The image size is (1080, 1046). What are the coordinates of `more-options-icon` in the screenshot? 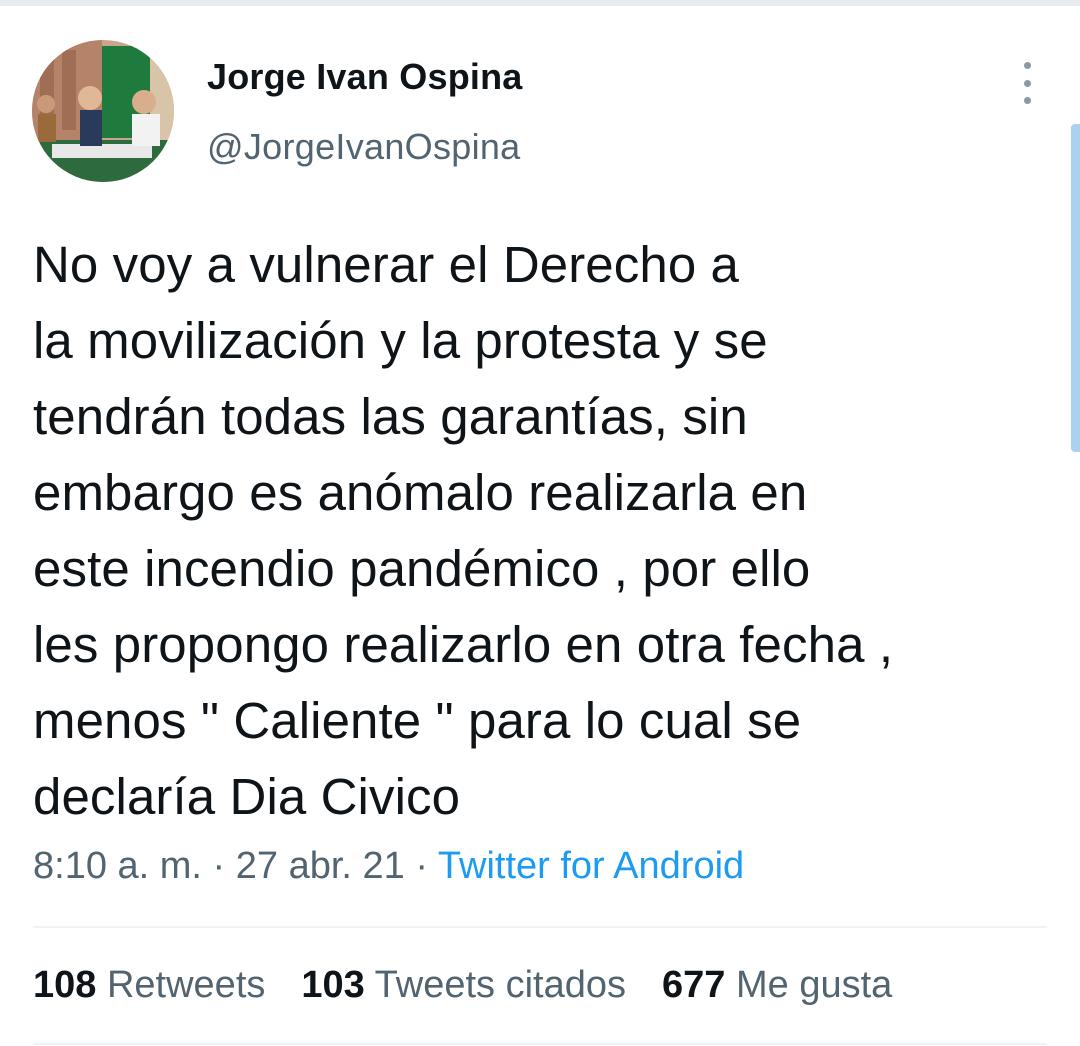 It's located at (1027, 83).